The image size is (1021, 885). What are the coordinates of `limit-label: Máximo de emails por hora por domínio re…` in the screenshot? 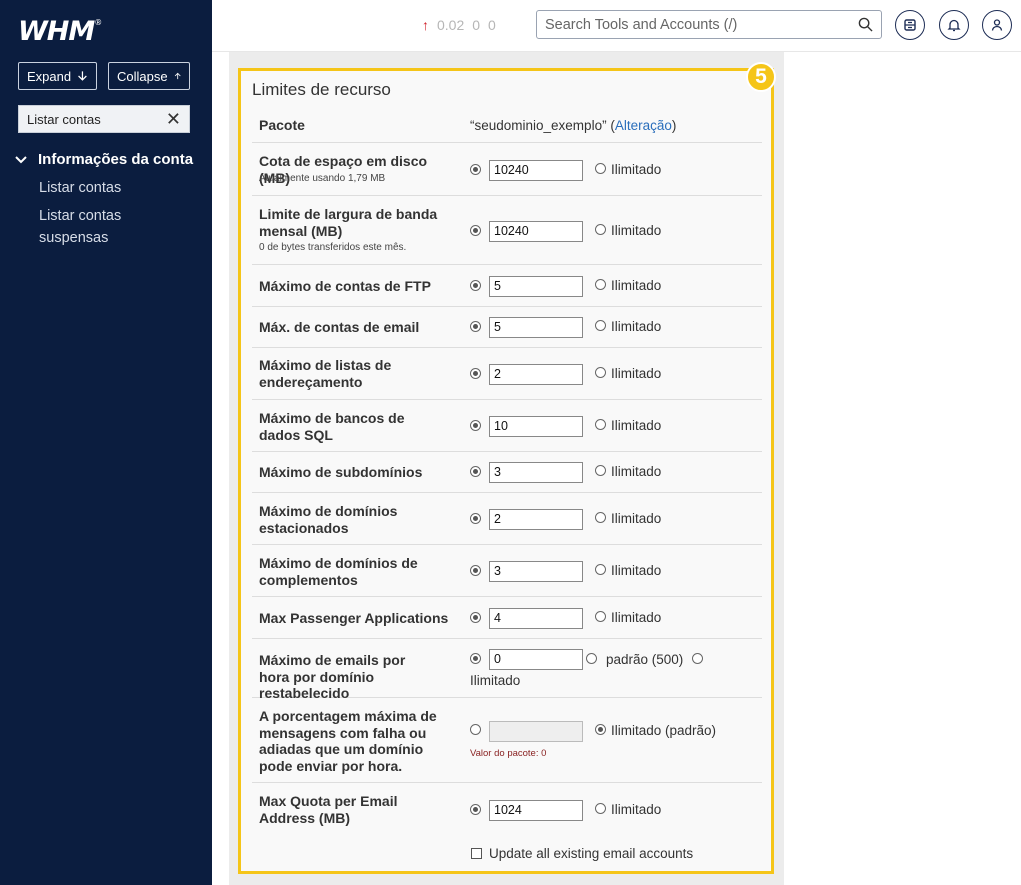 It's located at (332, 676).